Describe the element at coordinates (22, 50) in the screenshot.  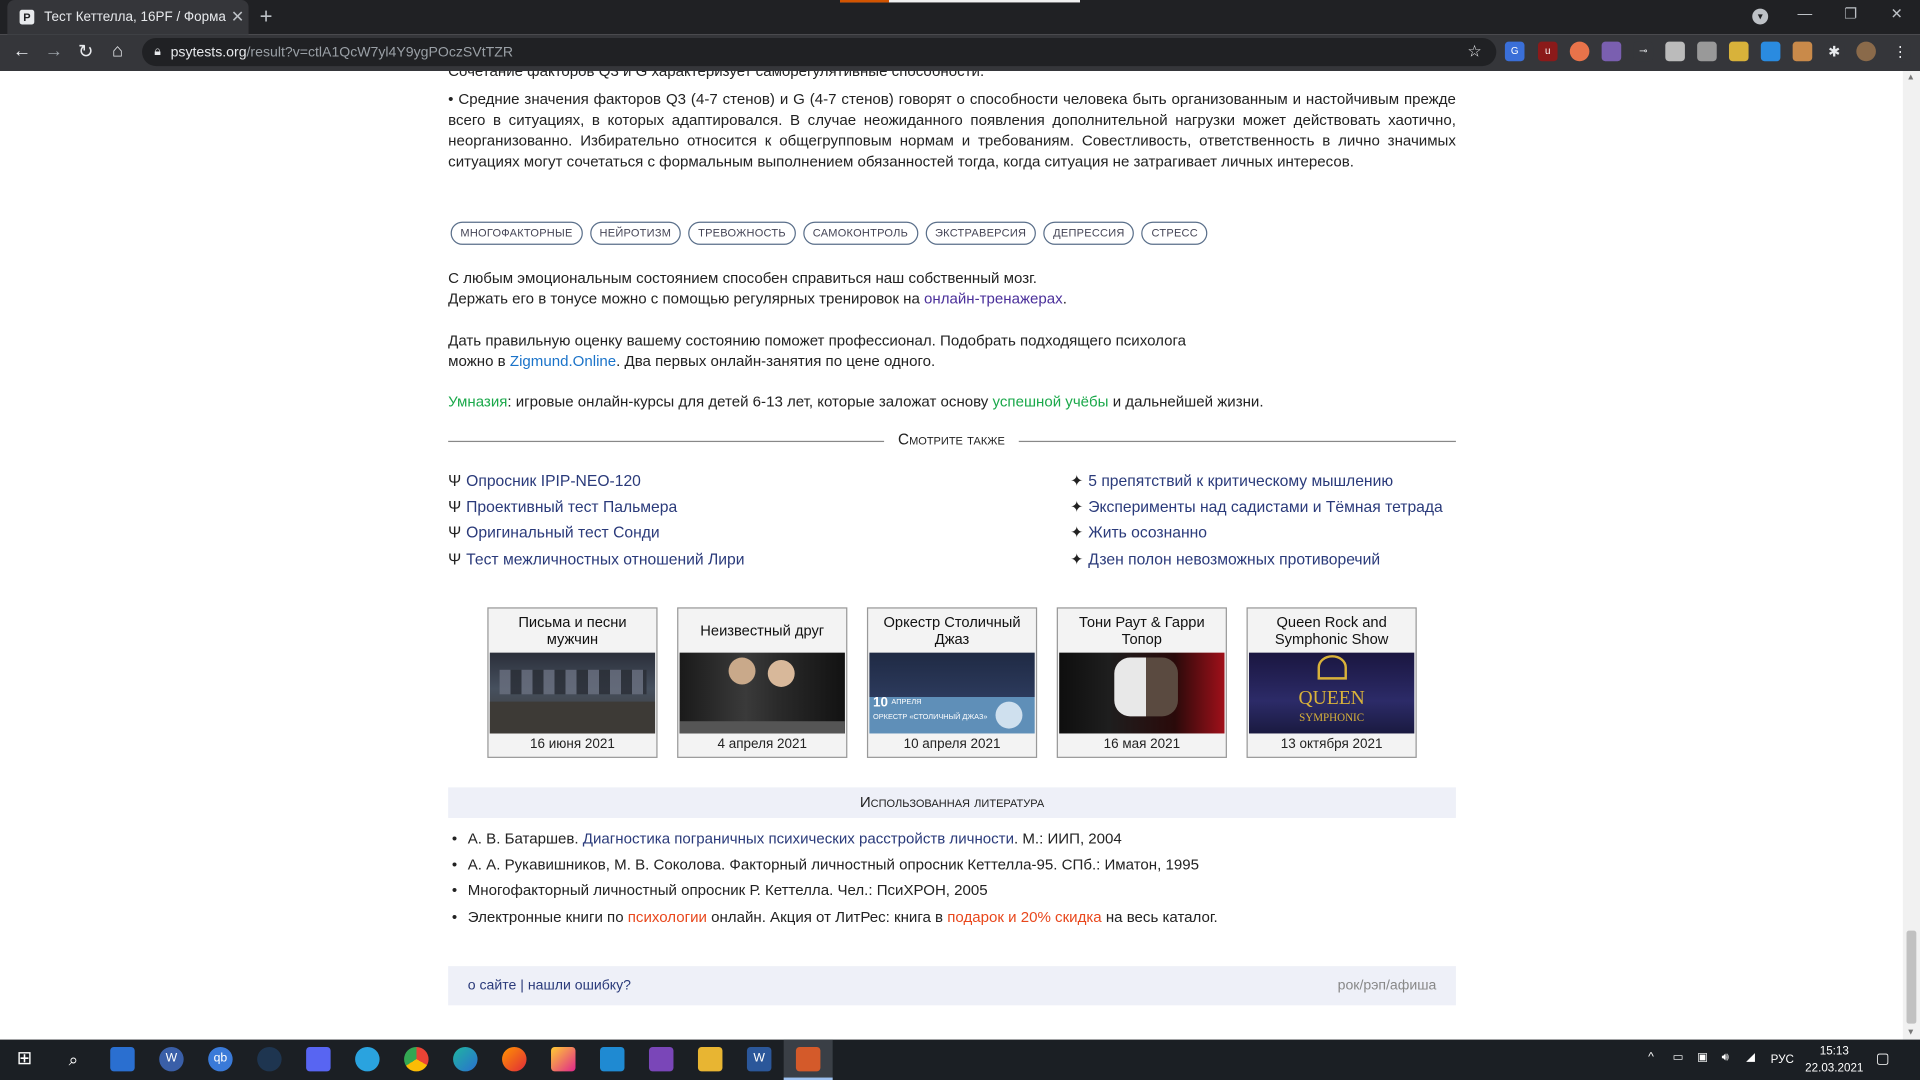
I see `back-icon: ←` at that location.